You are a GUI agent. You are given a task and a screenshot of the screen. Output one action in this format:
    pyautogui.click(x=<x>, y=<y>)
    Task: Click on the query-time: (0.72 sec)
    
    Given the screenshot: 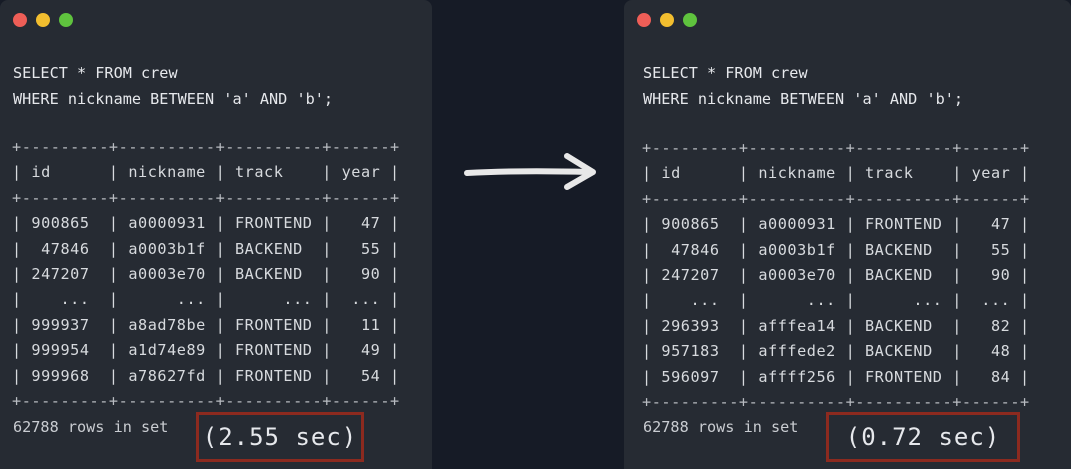 What is the action you would take?
    pyautogui.click(x=923, y=437)
    